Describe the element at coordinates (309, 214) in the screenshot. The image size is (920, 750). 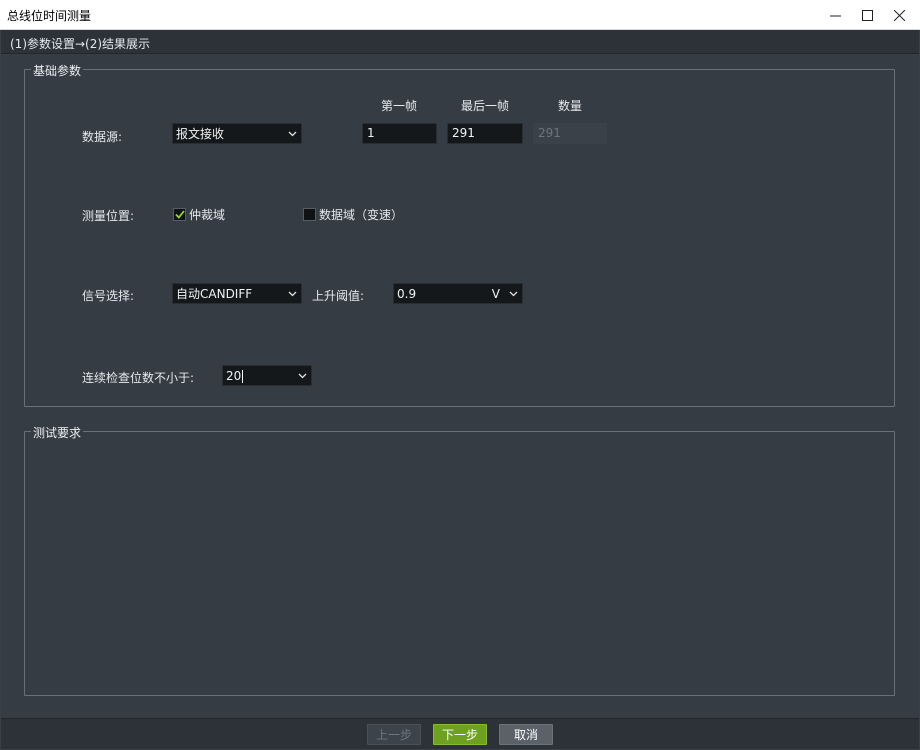
I see `checkbox-unchecked-icon` at that location.